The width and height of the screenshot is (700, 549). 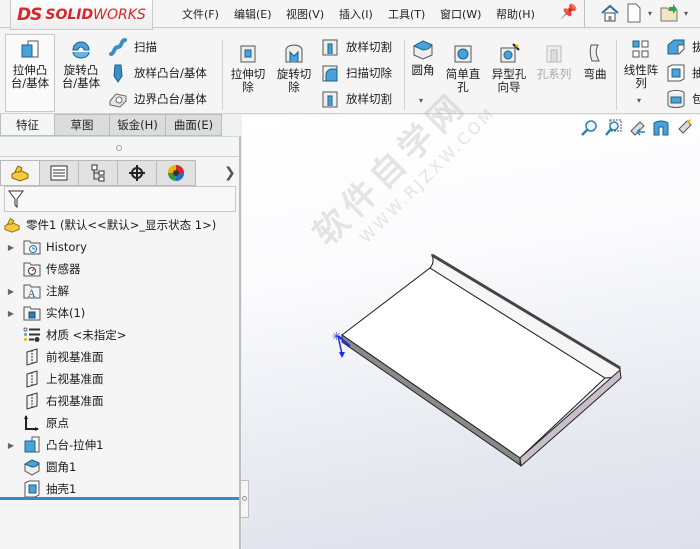 I want to click on tree-node-origin: 原点, so click(x=34, y=423).